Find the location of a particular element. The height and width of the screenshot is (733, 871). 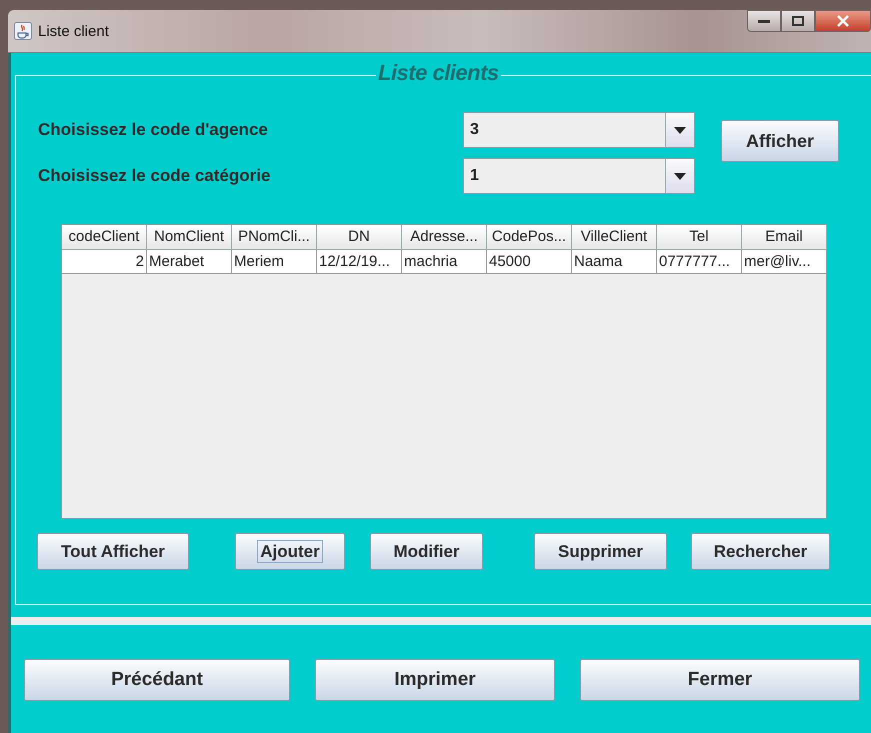

table-cell: 2 is located at coordinates (104, 262).